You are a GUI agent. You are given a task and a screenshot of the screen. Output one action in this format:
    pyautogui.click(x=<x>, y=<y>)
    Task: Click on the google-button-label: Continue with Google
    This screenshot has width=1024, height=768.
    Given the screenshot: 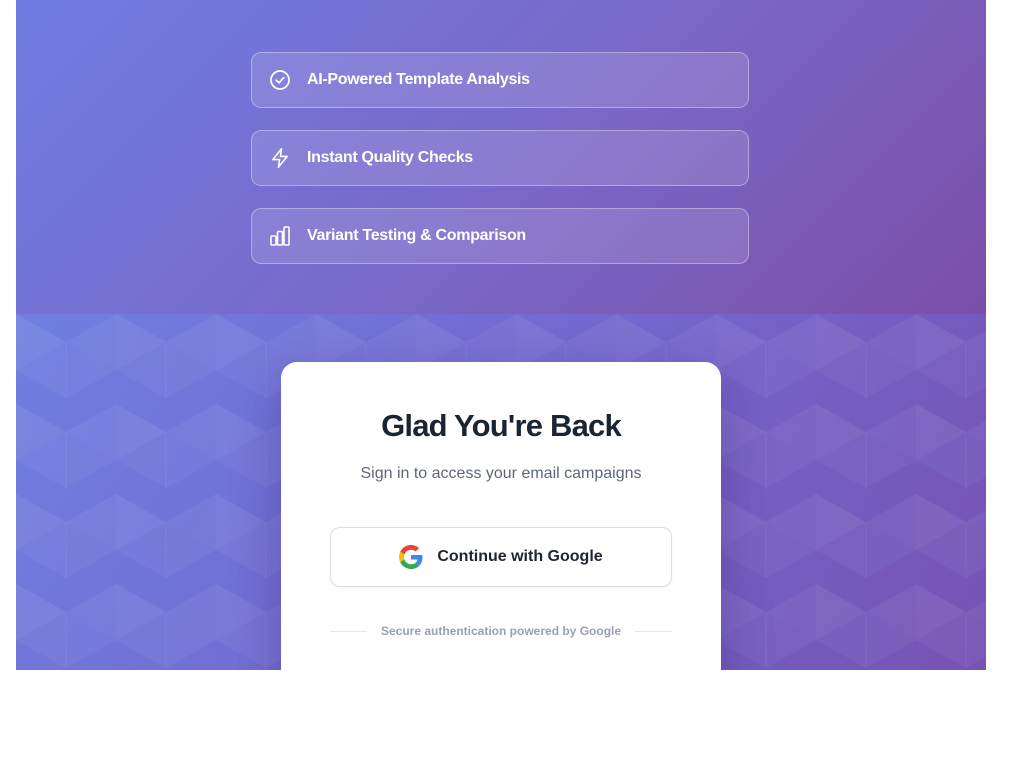 What is the action you would take?
    pyautogui.click(x=520, y=556)
    